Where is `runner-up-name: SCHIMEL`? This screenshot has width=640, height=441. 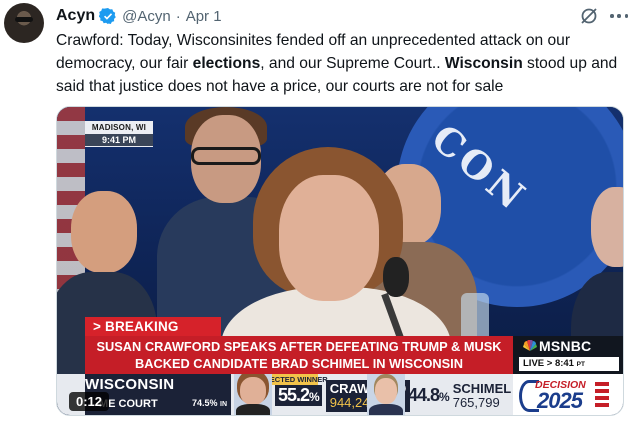
runner-up-name: SCHIMEL is located at coordinates (482, 388).